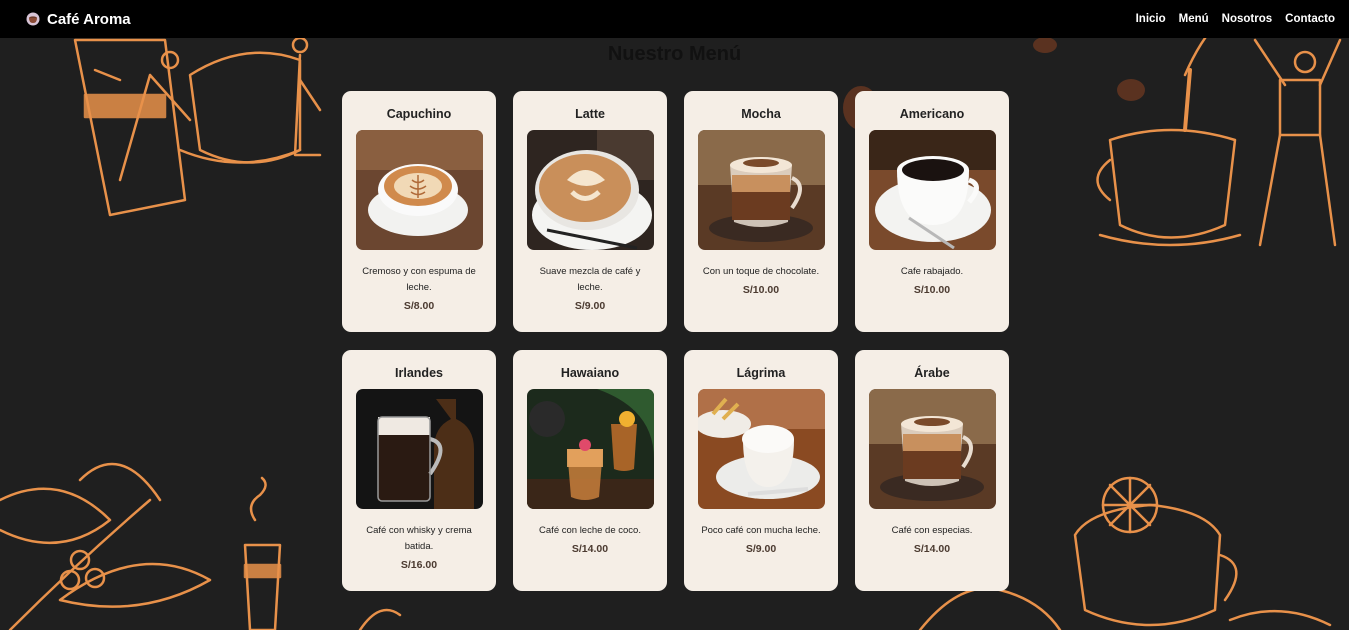  What do you see at coordinates (419, 306) in the screenshot?
I see `product-price: S/8.00` at bounding box center [419, 306].